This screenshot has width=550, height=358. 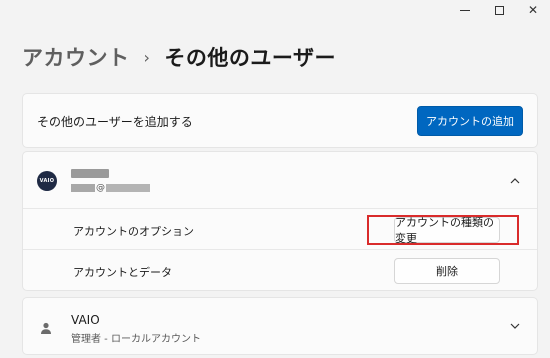 What do you see at coordinates (83, 188) in the screenshot?
I see `redacted-email-user` at bounding box center [83, 188].